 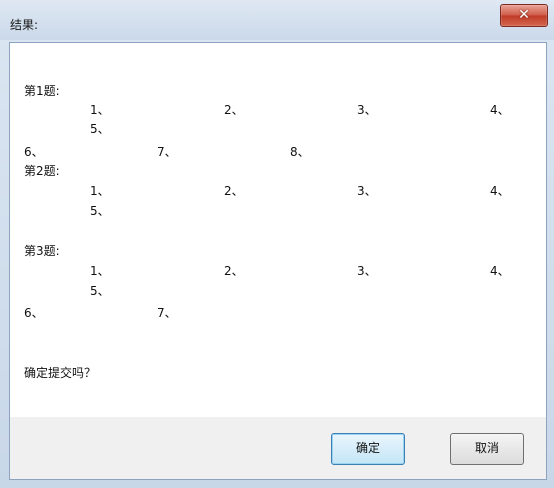 I want to click on close-icon: ✕, so click(x=524, y=15).